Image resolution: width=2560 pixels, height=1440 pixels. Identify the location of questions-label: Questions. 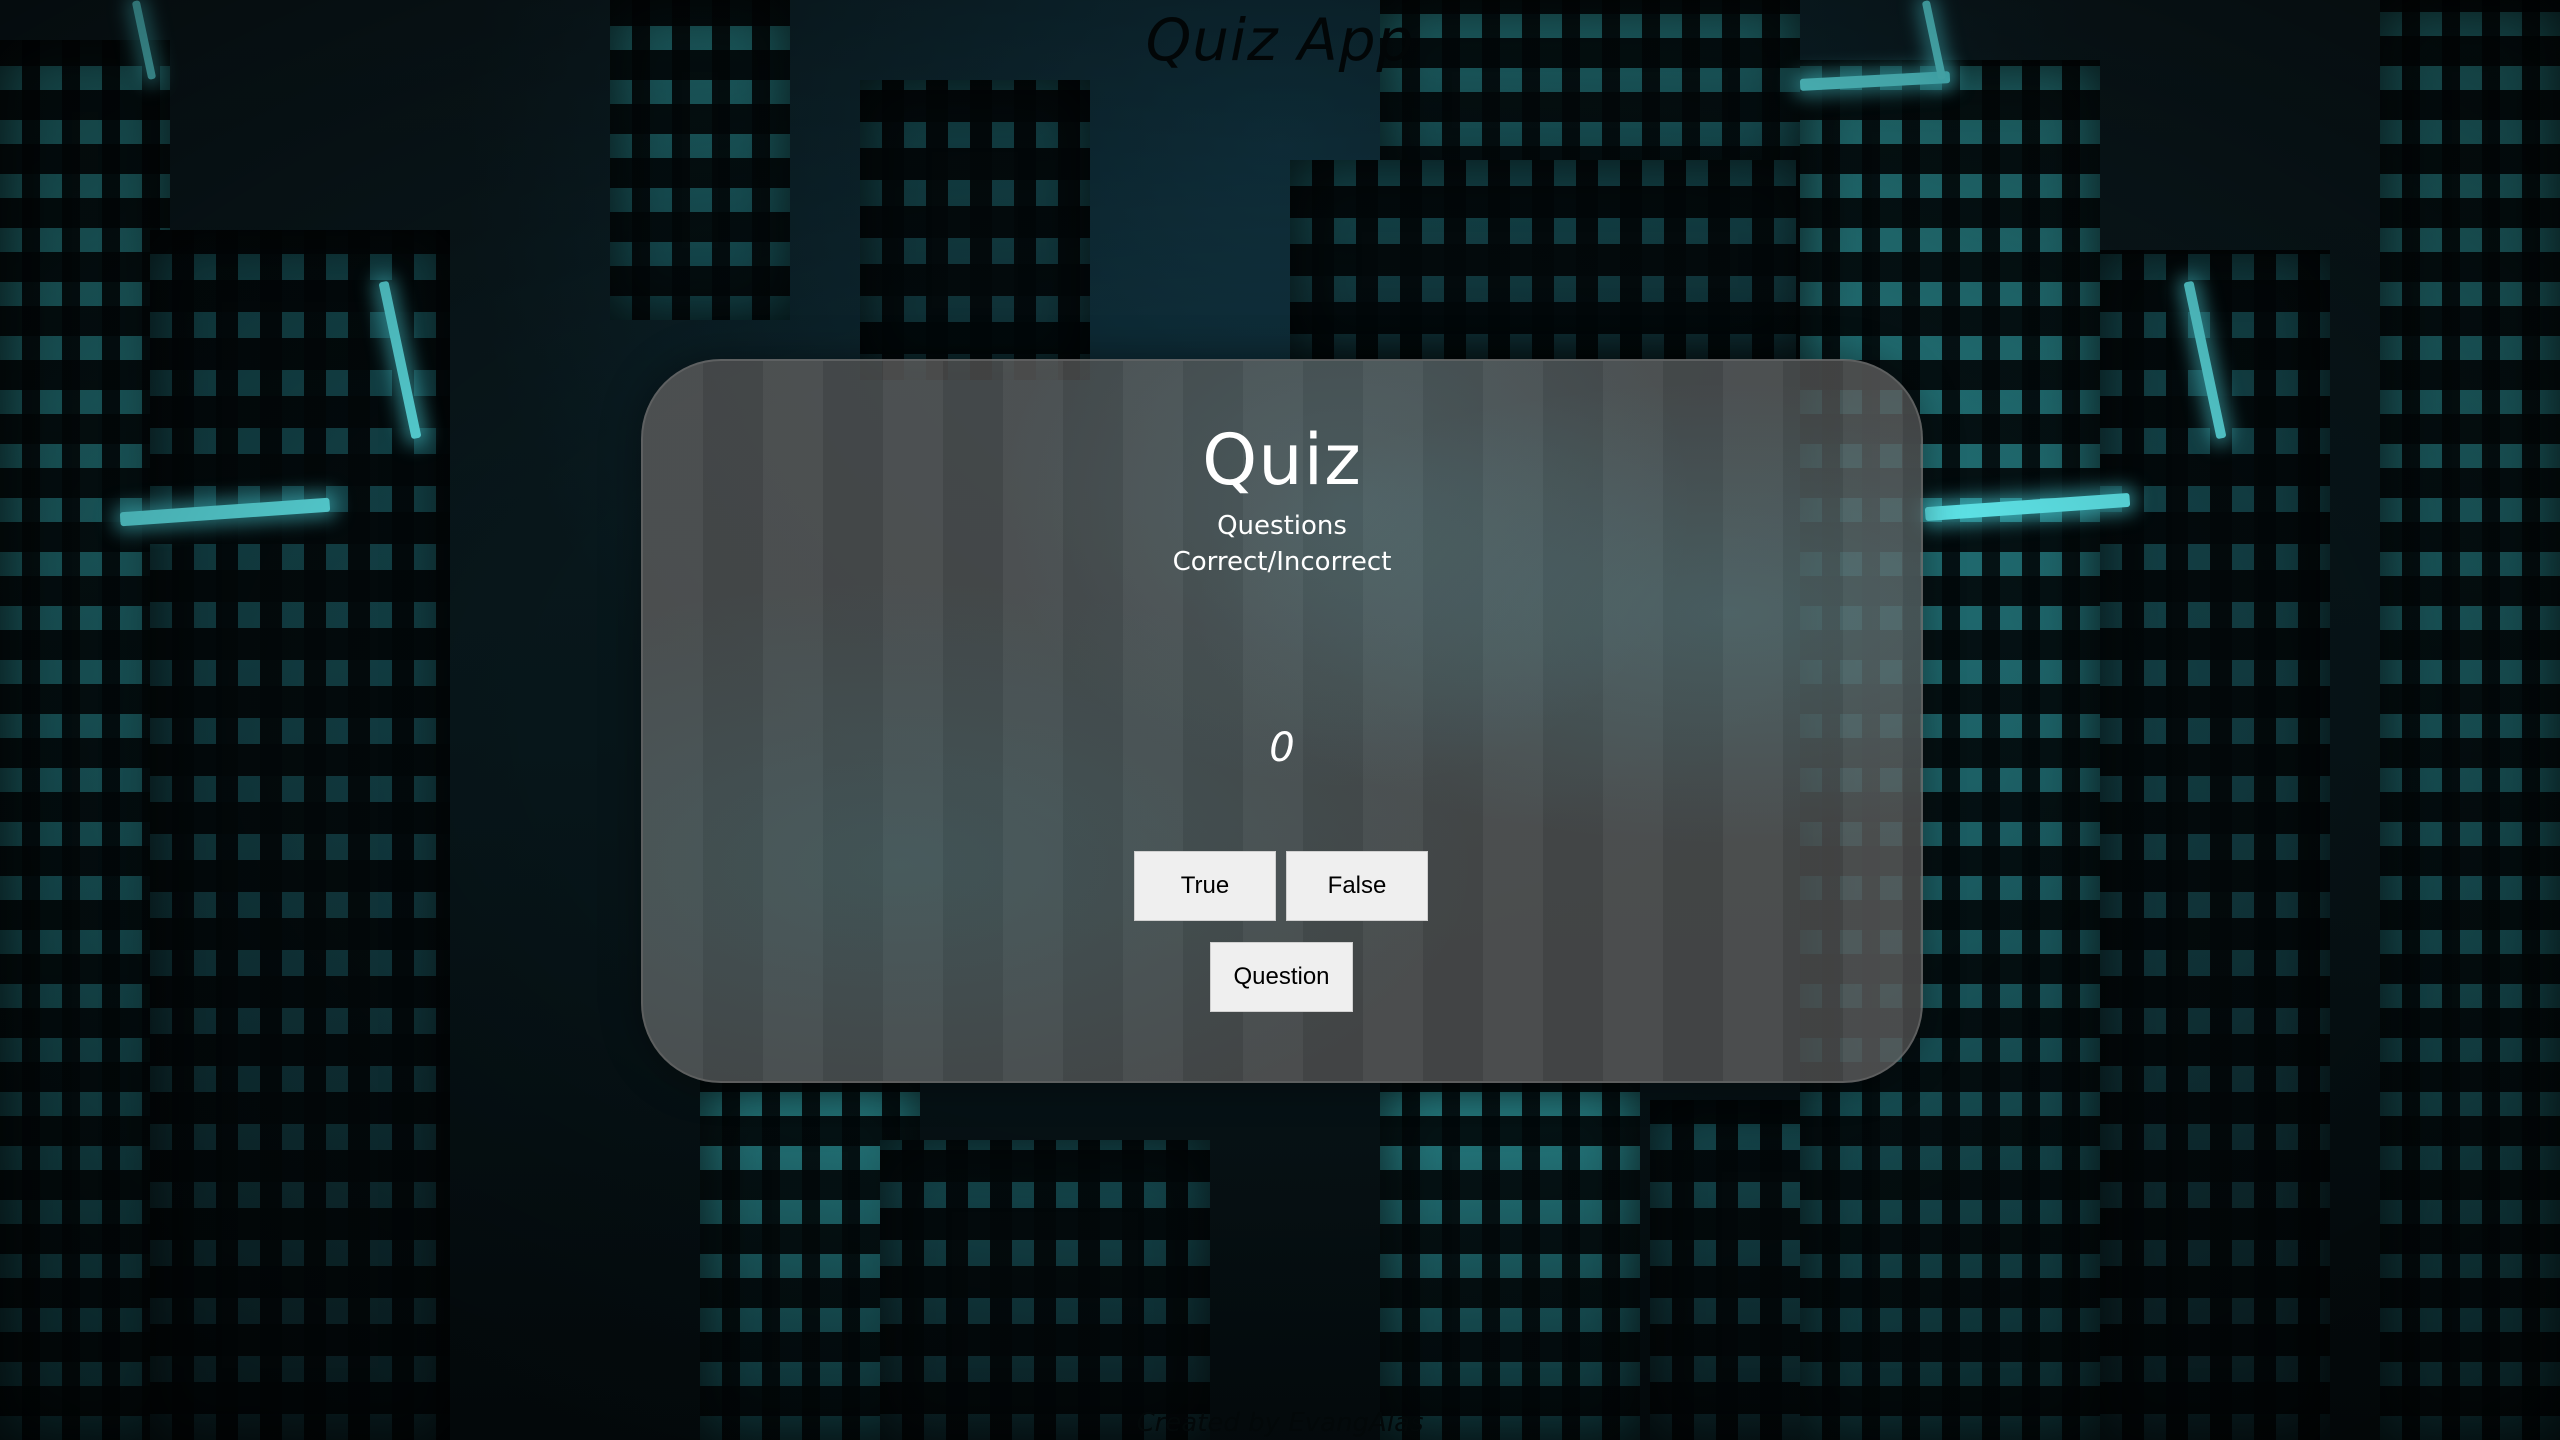
(1282, 526).